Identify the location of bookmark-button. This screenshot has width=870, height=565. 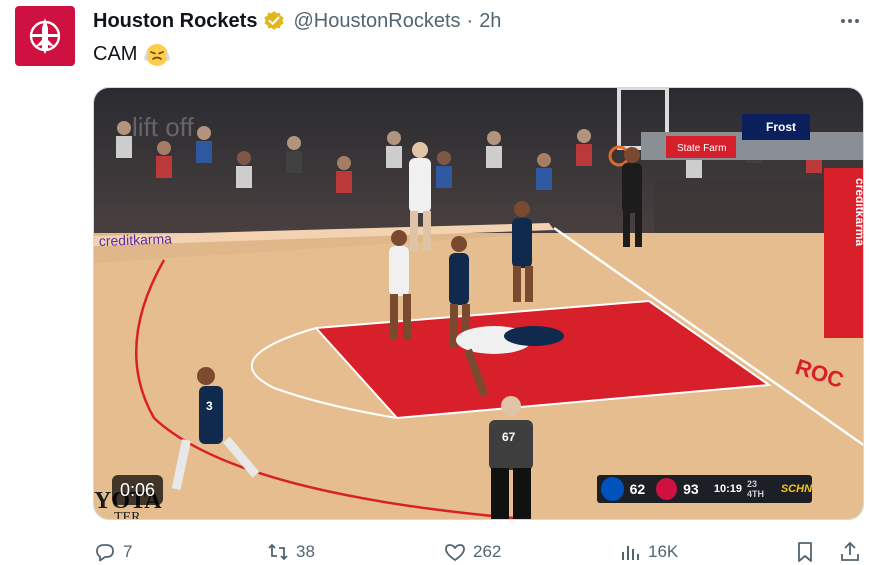
(805, 552).